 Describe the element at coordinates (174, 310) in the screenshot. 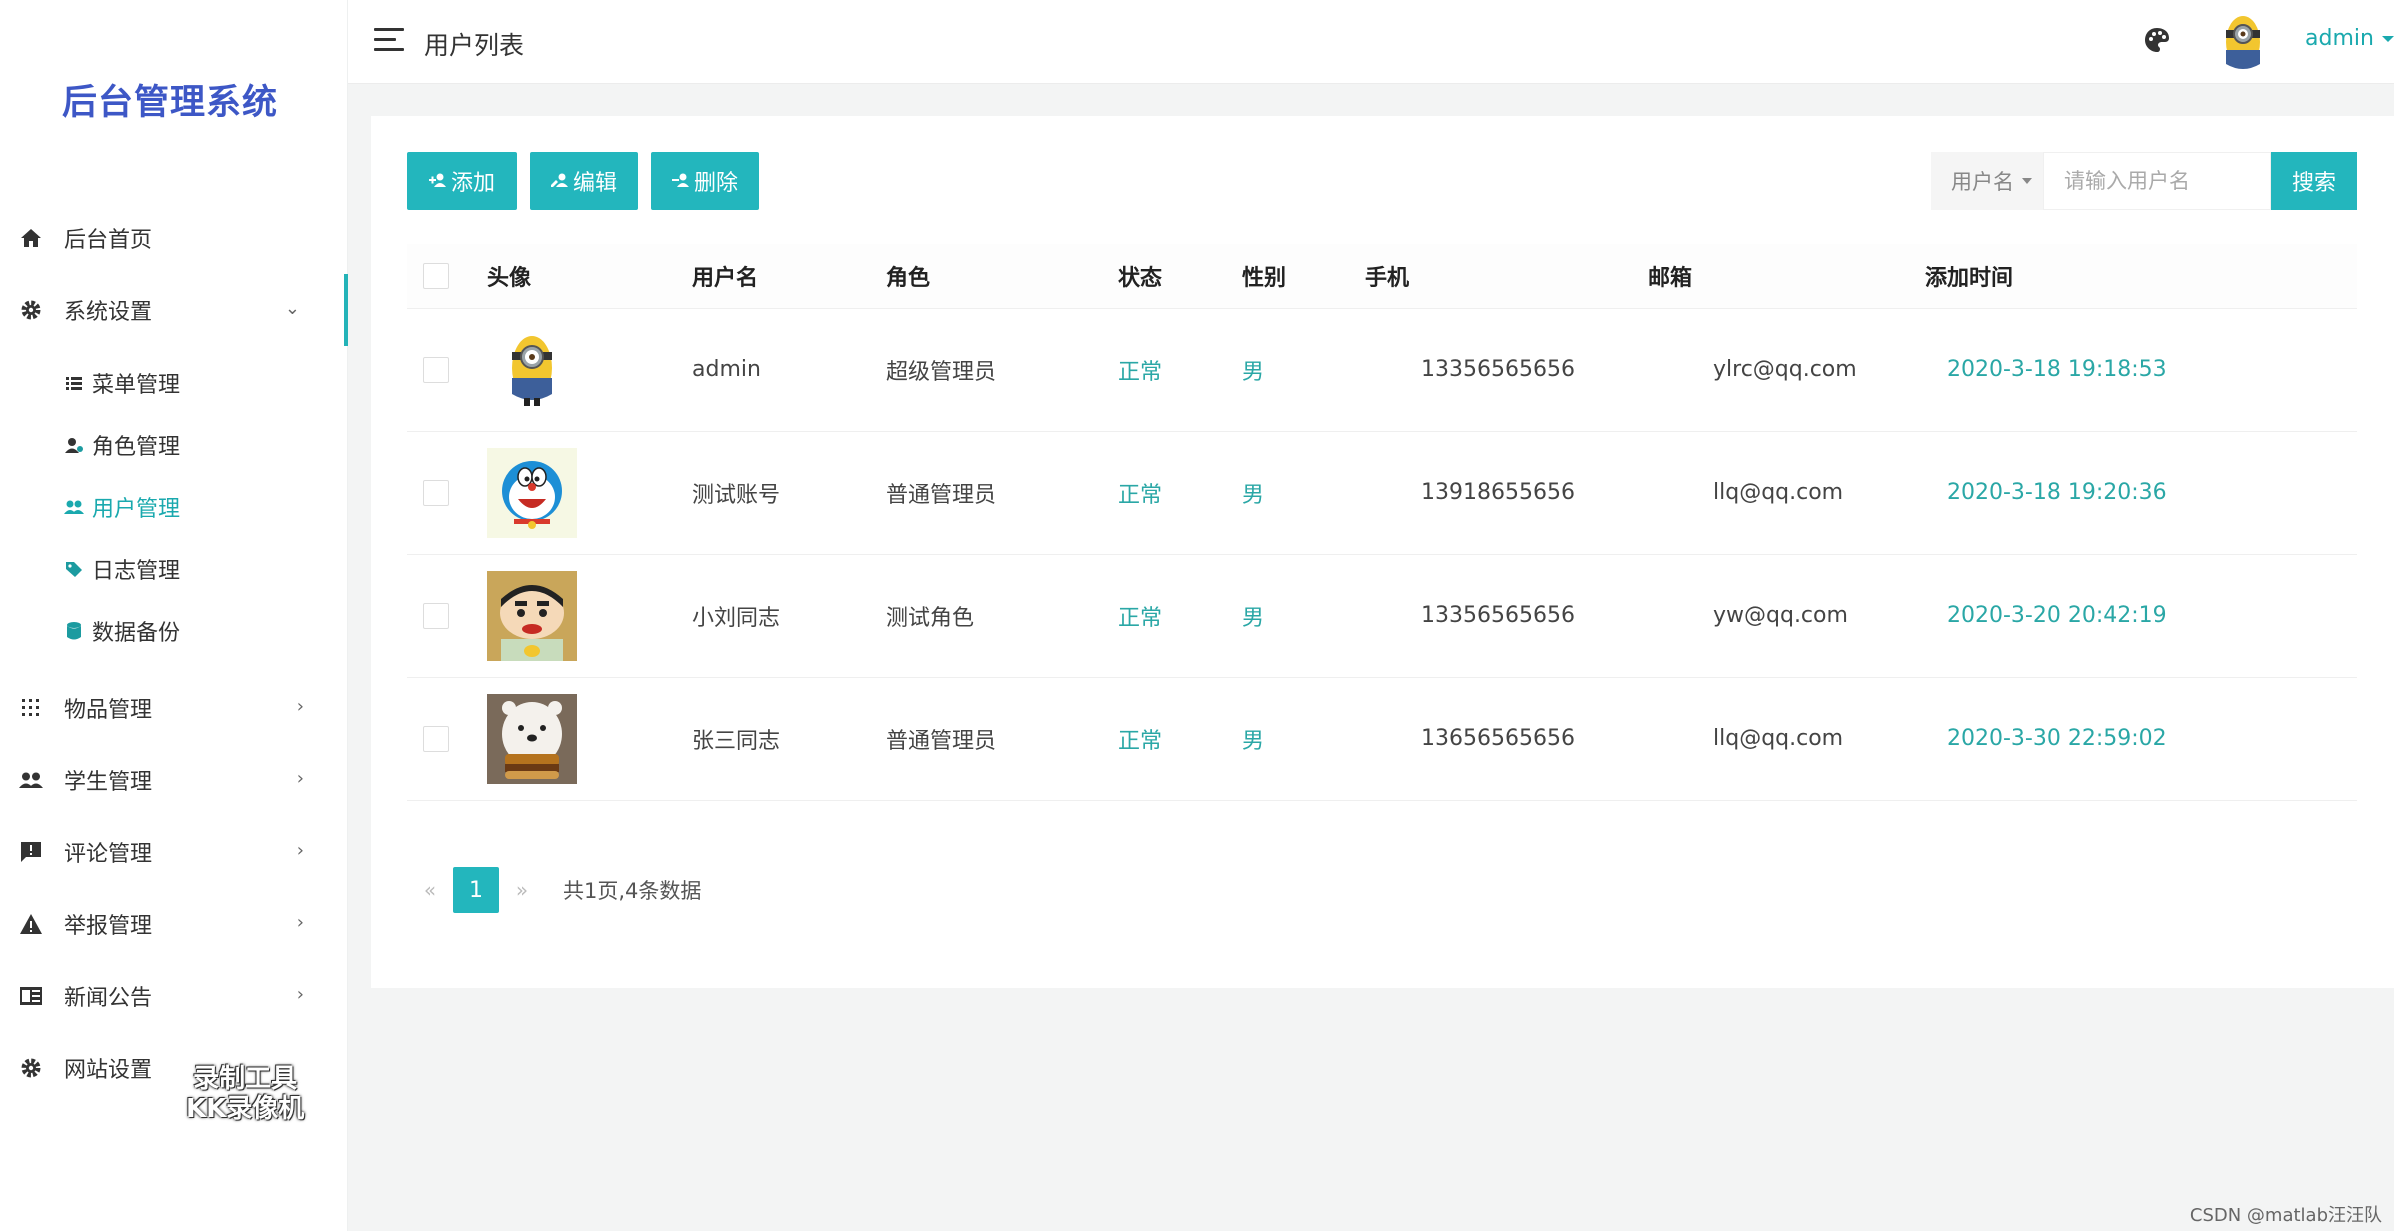

I see `sidebar-item-system-settings: 系统设置 ⌄` at that location.